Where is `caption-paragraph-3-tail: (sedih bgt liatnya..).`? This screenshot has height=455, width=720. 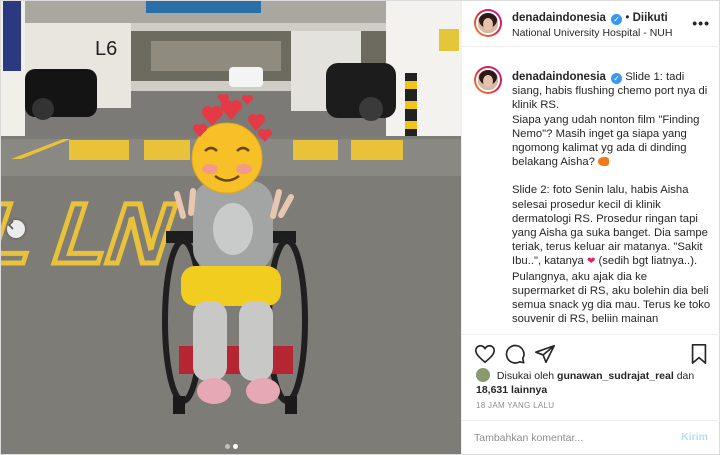
caption-paragraph-3-tail: (sedih bgt liatnya..). is located at coordinates (648, 261).